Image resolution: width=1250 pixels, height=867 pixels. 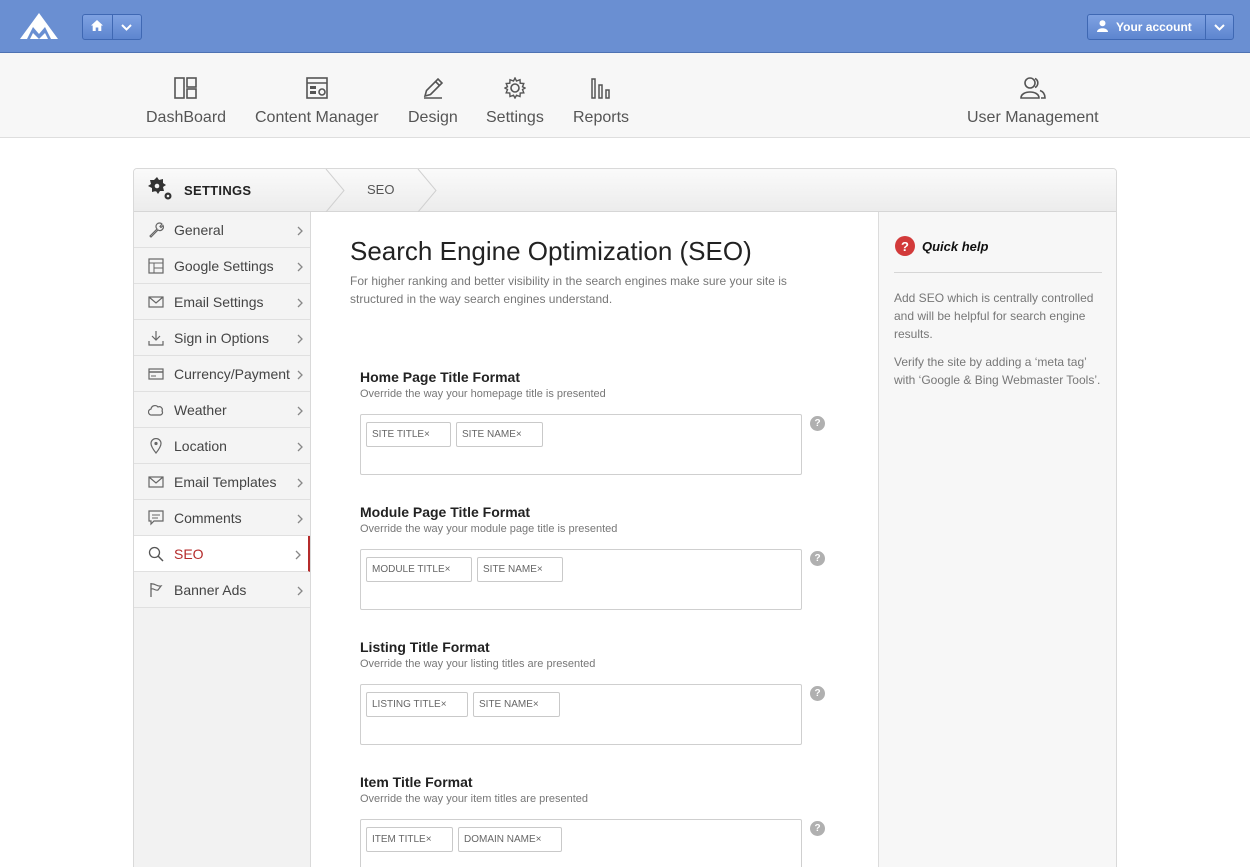 I want to click on sidebar-item-label: Email Settings, so click(x=219, y=301).